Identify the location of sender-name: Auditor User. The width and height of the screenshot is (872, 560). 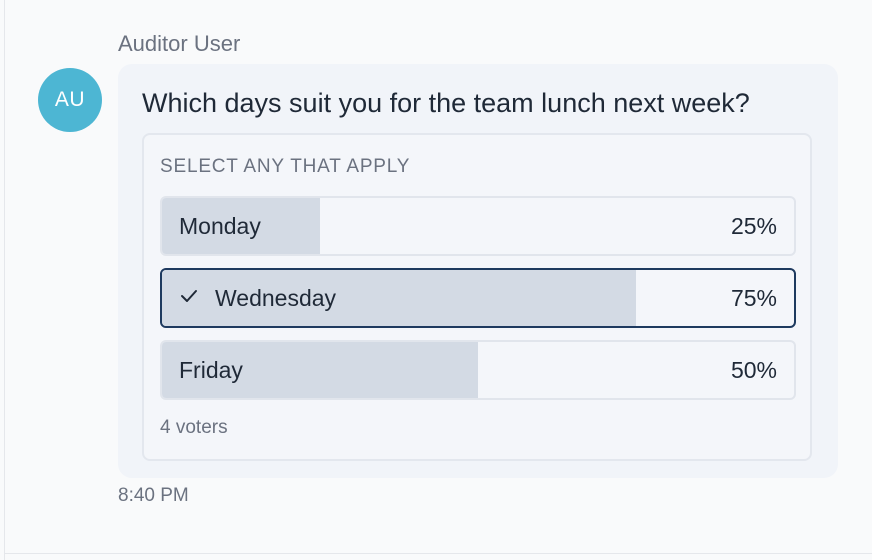
(179, 43).